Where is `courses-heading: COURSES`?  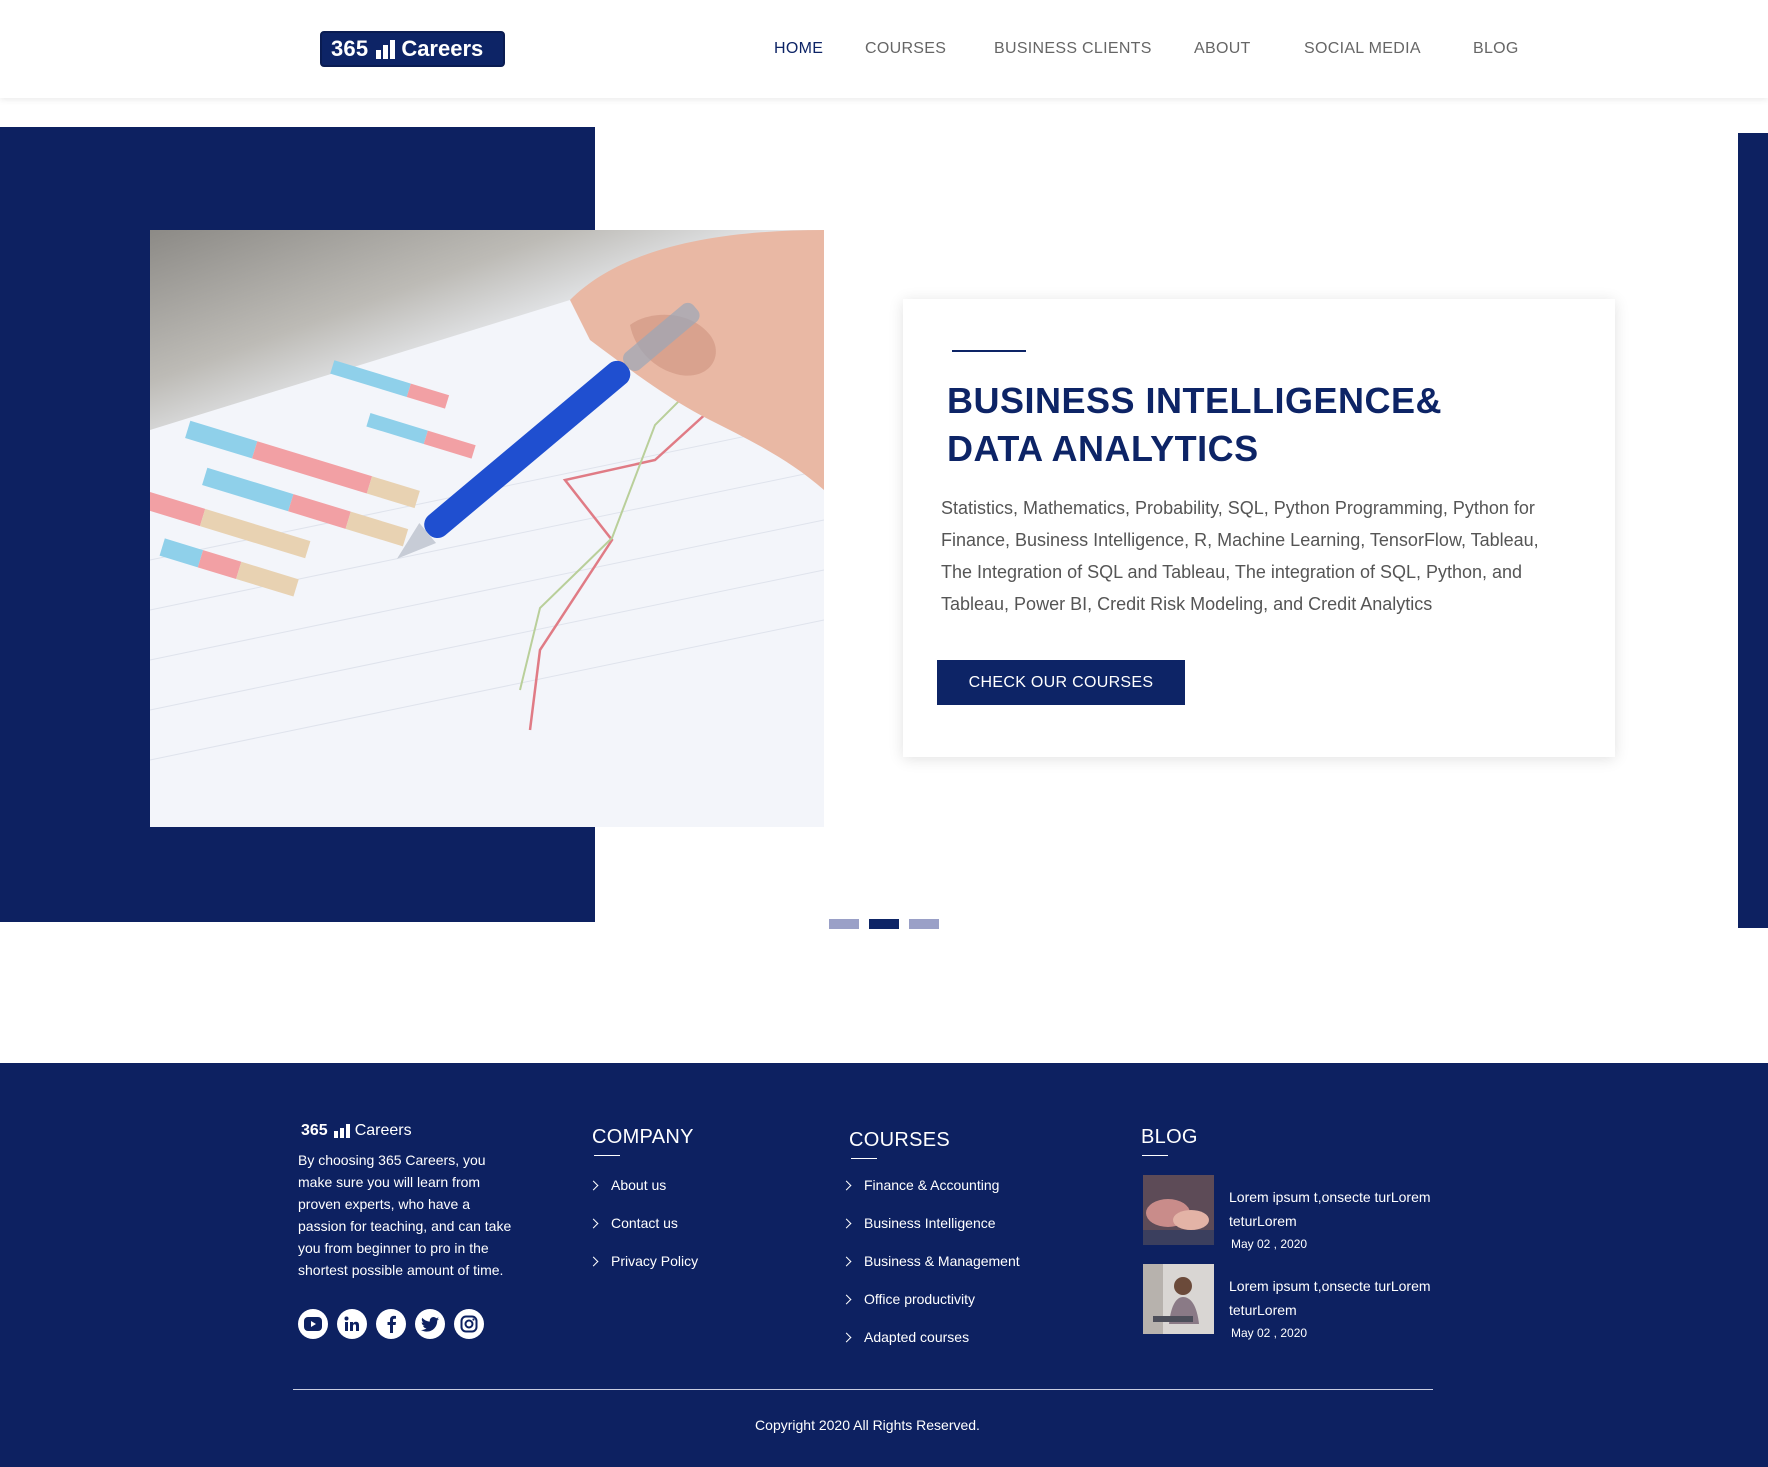
courses-heading: COURSES is located at coordinates (900, 1140).